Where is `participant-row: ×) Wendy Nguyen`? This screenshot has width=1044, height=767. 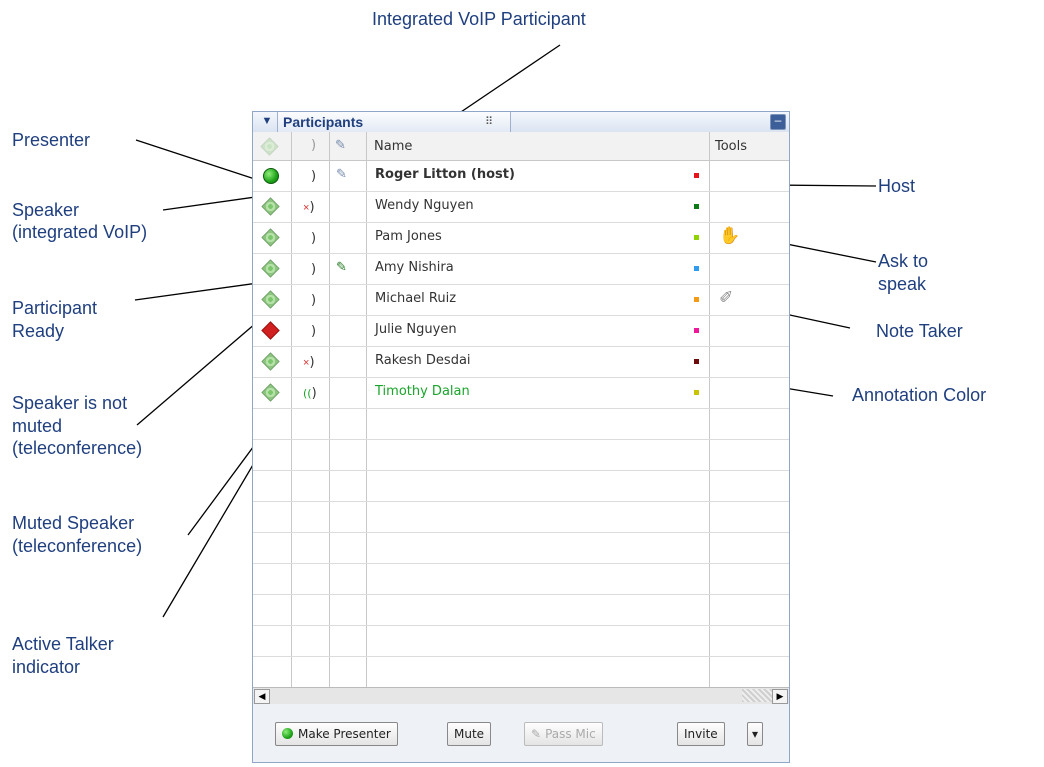 participant-row: ×) Wendy Nguyen is located at coordinates (521, 206).